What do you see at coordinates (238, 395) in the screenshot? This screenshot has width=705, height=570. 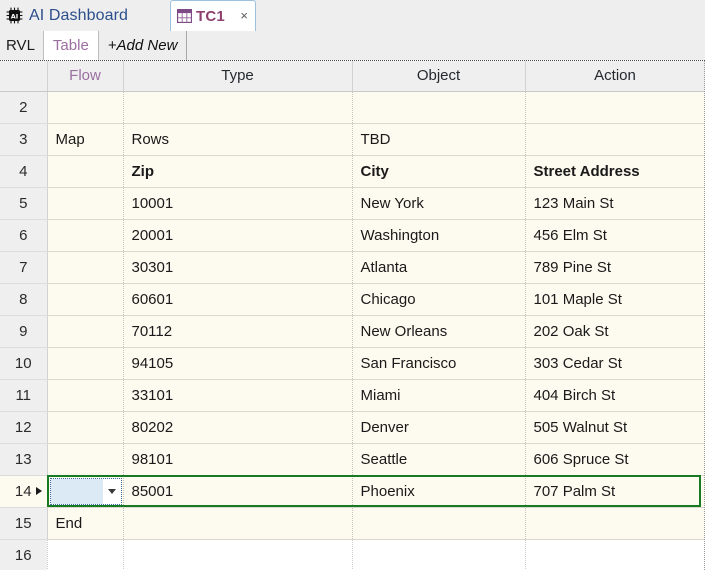 I see `cell-type-11: 33101` at bounding box center [238, 395].